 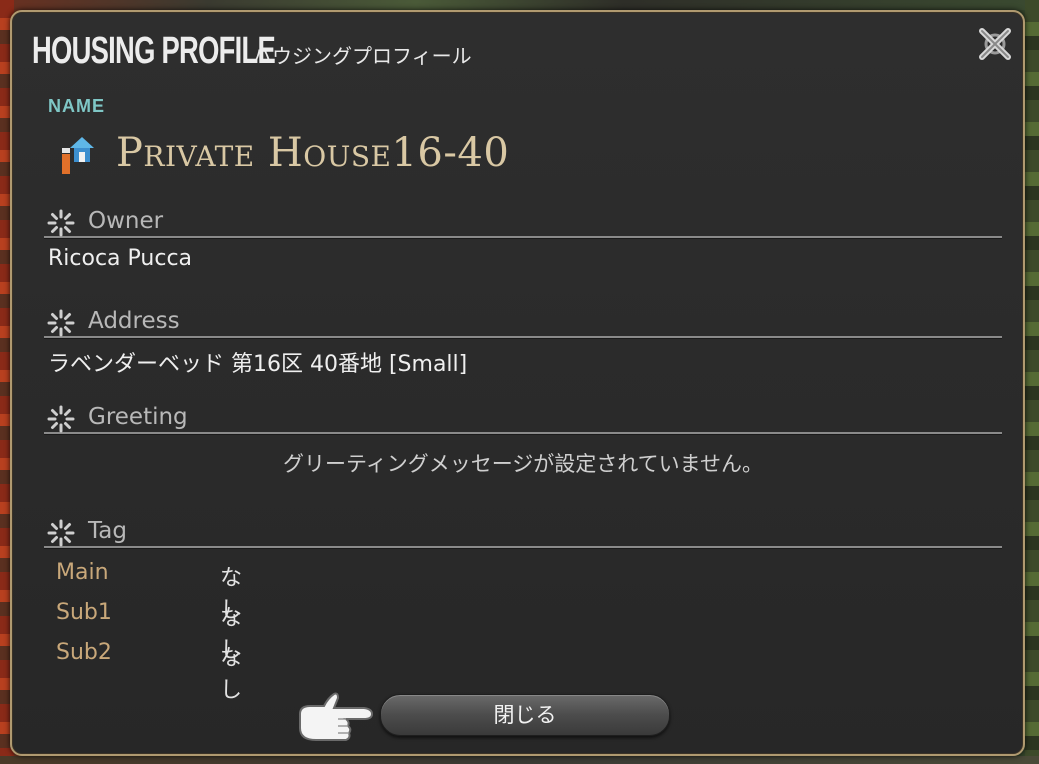 I want to click on window-title: HOUSING PROFILE ハウジングプロフィール, so click(x=252, y=51).